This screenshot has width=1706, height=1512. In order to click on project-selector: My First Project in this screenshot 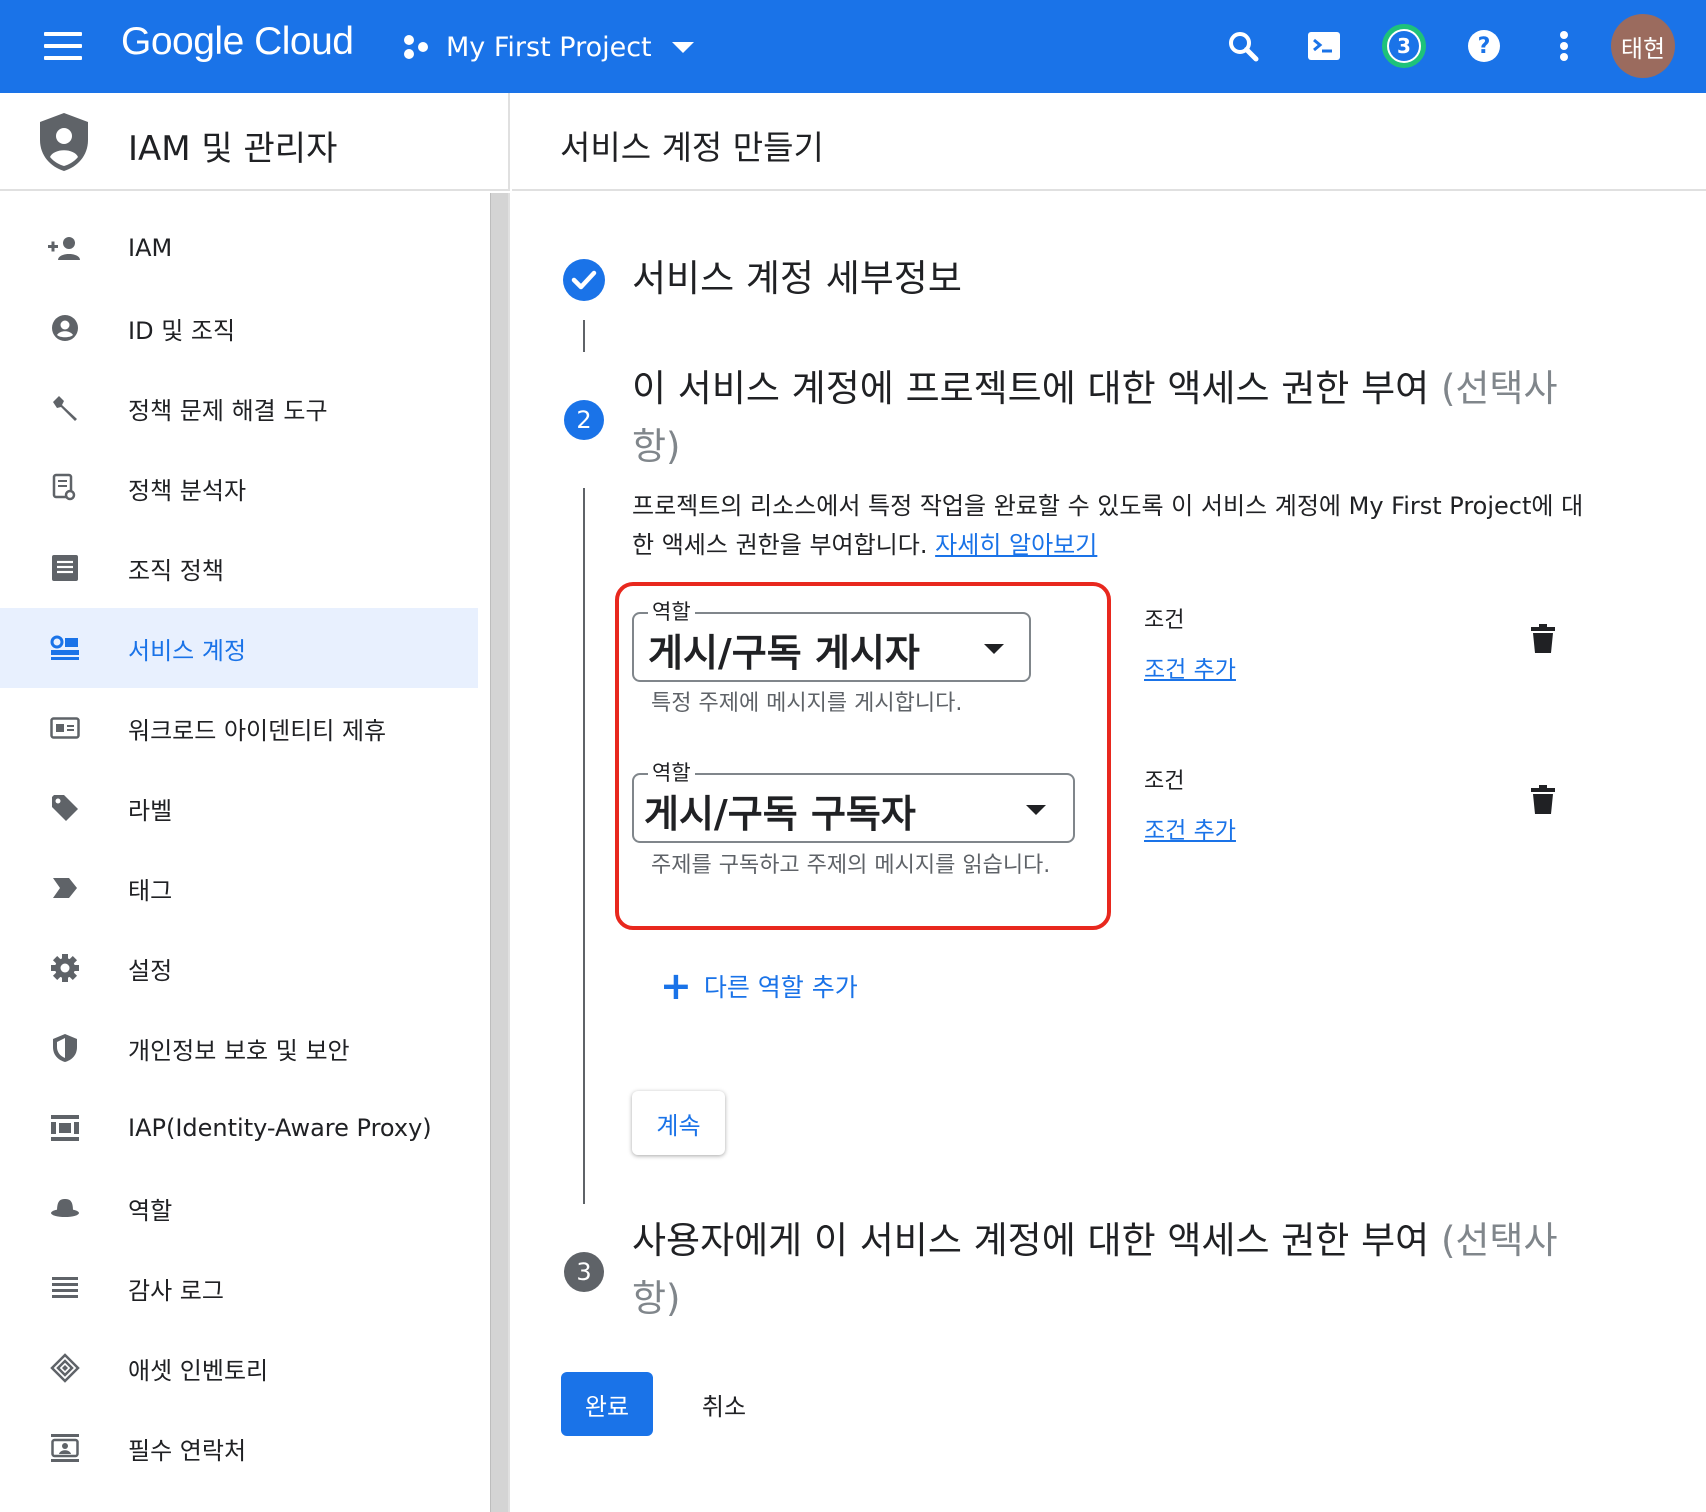, I will do `click(548, 47)`.